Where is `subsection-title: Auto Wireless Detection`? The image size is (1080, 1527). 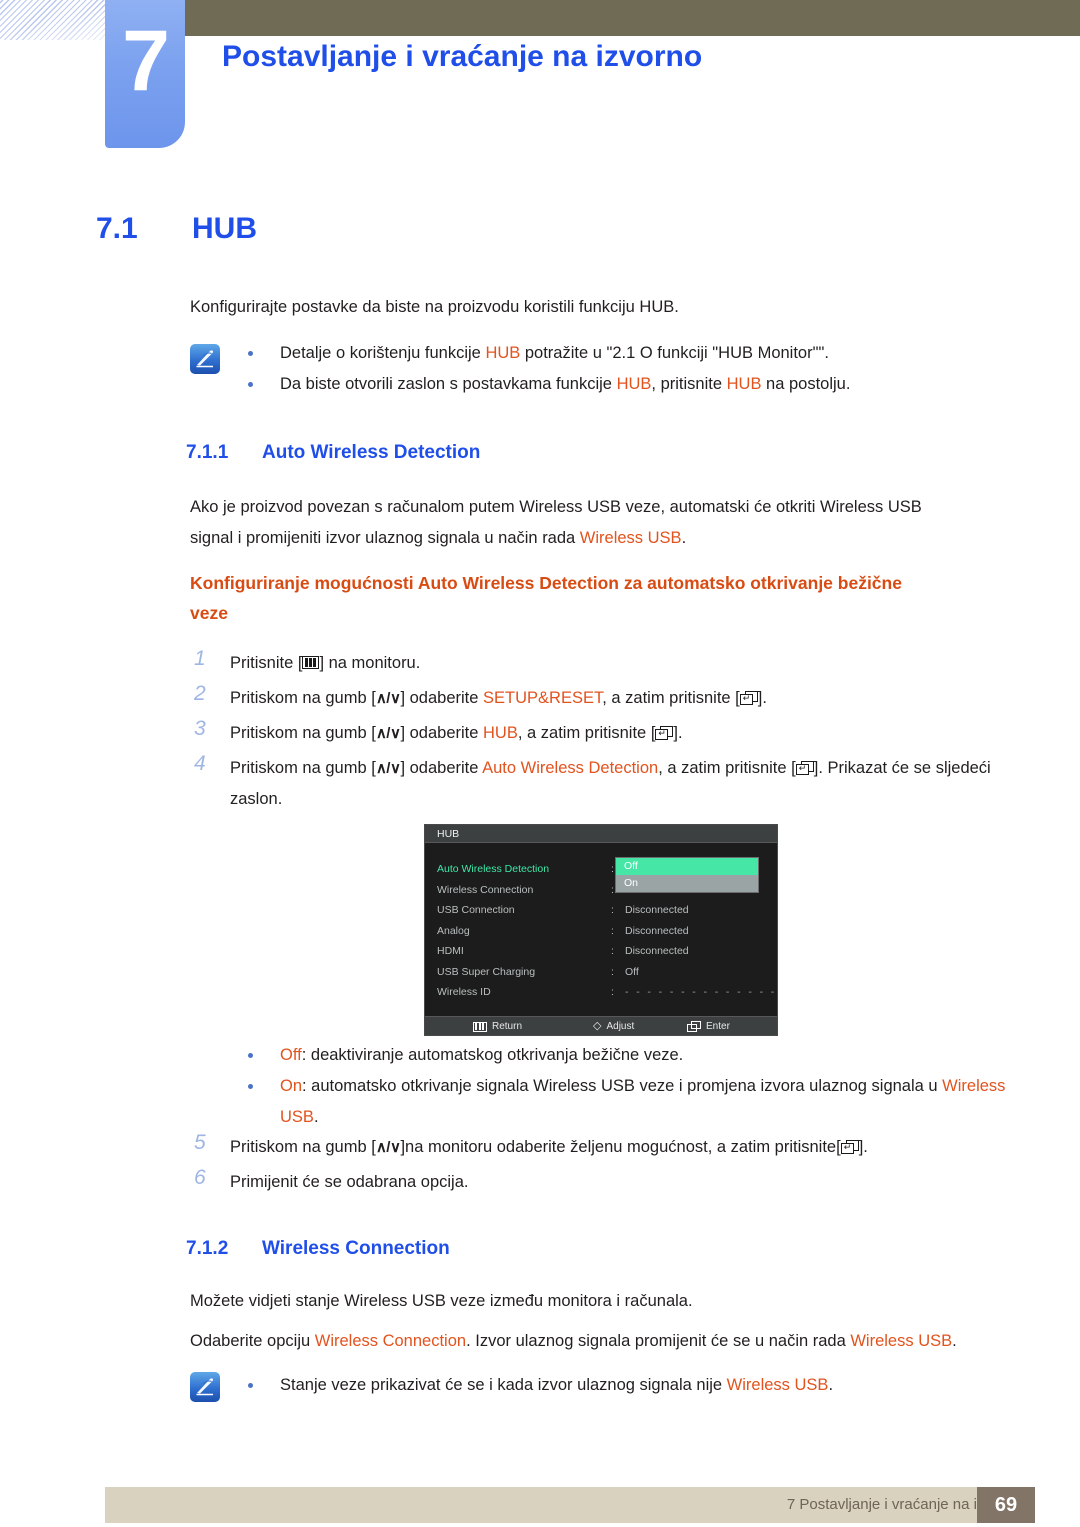 subsection-title: Auto Wireless Detection is located at coordinates (371, 452).